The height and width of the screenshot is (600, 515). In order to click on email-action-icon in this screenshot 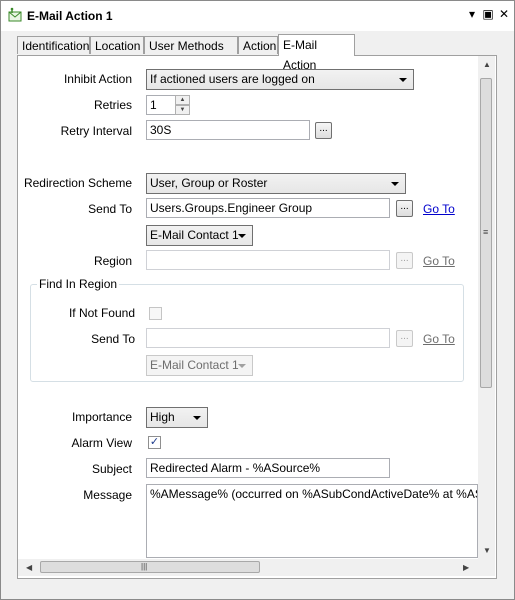, I will do `click(15, 14)`.